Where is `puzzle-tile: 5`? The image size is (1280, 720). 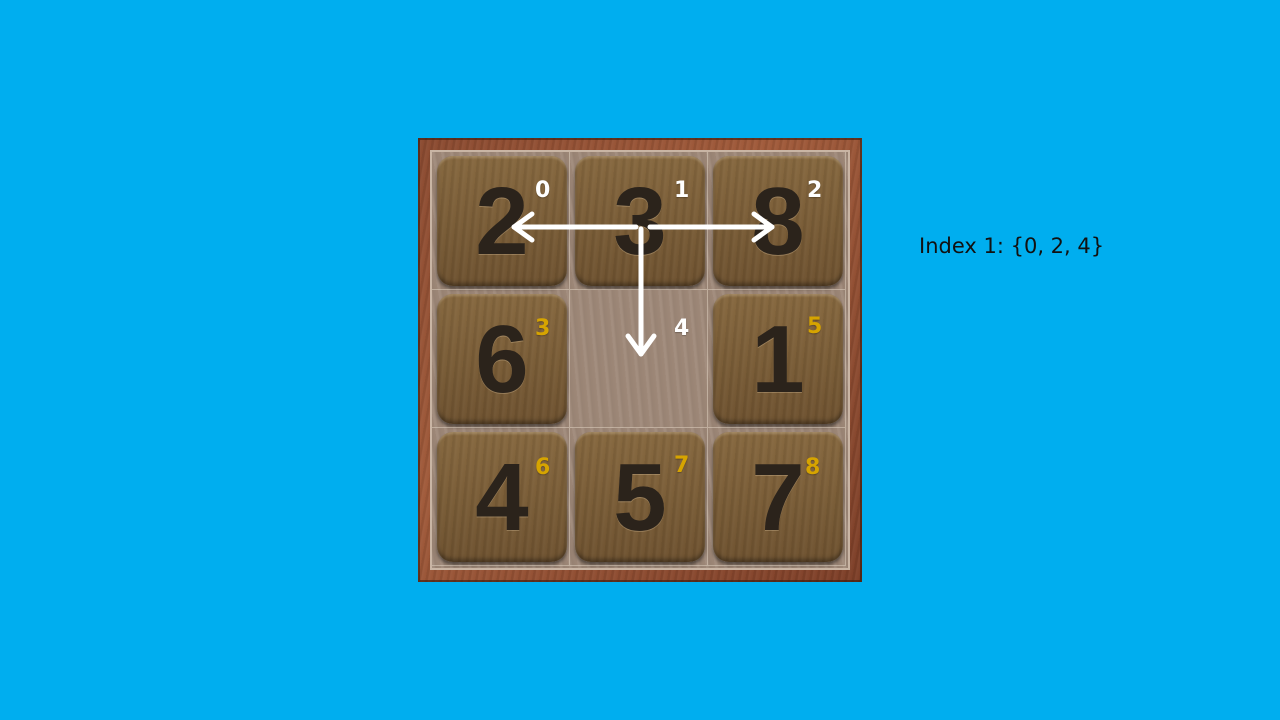
puzzle-tile: 5 is located at coordinates (640, 497).